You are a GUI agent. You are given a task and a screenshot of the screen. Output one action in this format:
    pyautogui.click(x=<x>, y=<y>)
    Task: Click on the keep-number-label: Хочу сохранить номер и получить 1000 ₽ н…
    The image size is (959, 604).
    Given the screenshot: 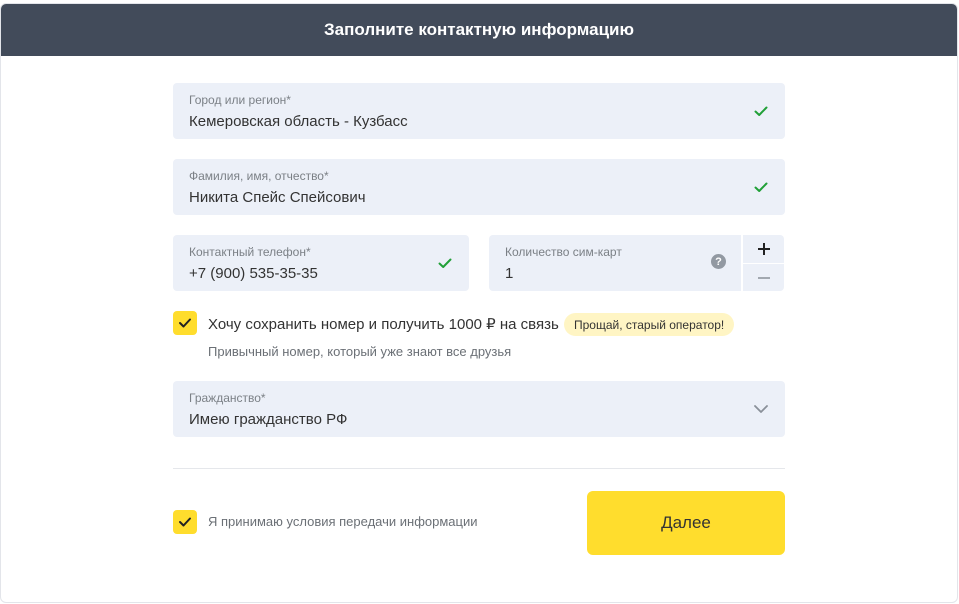 What is the action you would take?
    pyautogui.click(x=383, y=324)
    